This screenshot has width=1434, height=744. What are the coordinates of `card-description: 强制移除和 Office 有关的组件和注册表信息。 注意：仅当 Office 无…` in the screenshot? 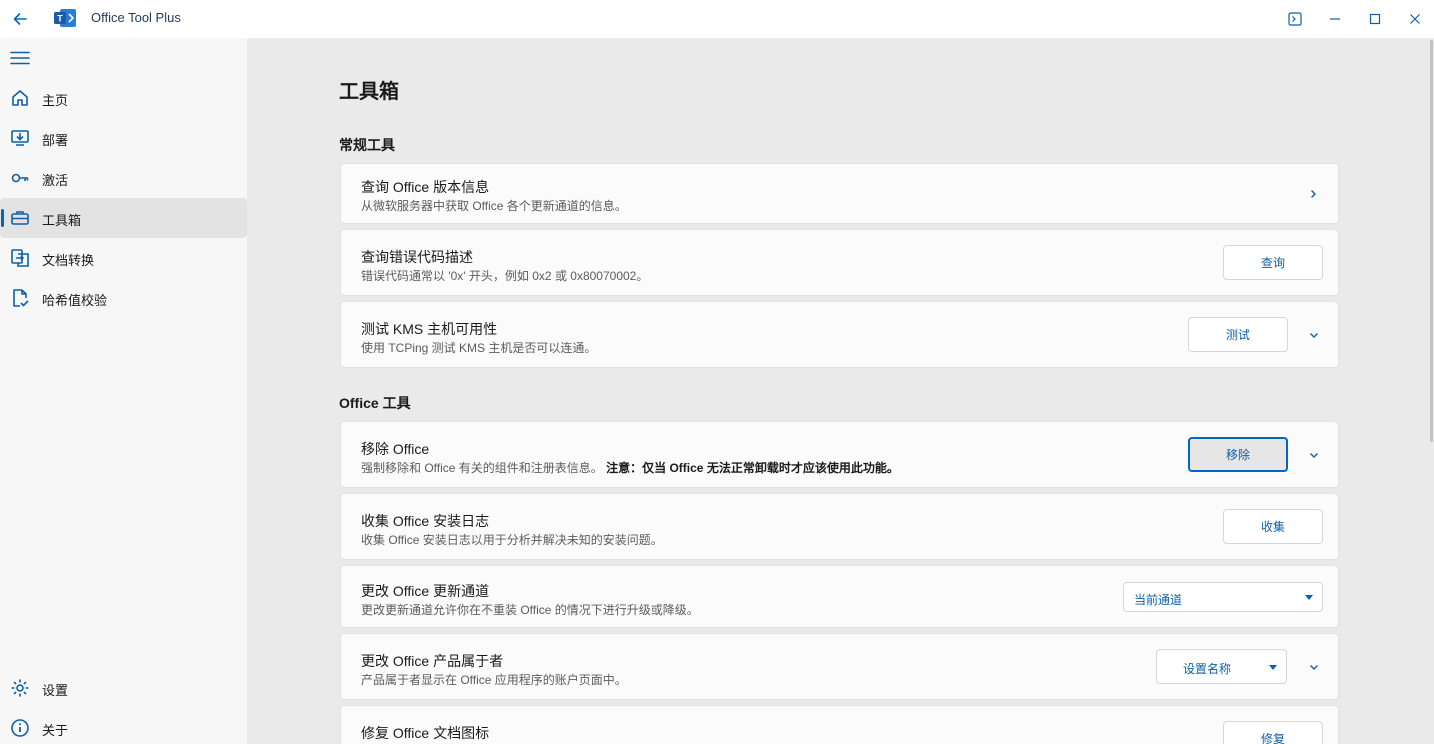 It's located at (630, 467).